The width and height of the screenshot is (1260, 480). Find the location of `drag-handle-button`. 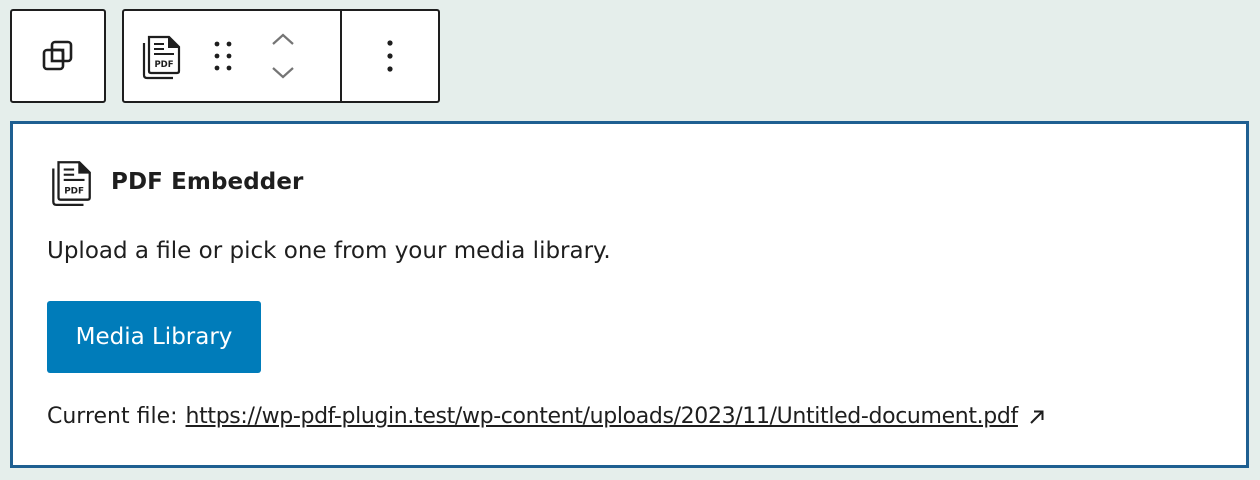

drag-handle-button is located at coordinates (223, 56).